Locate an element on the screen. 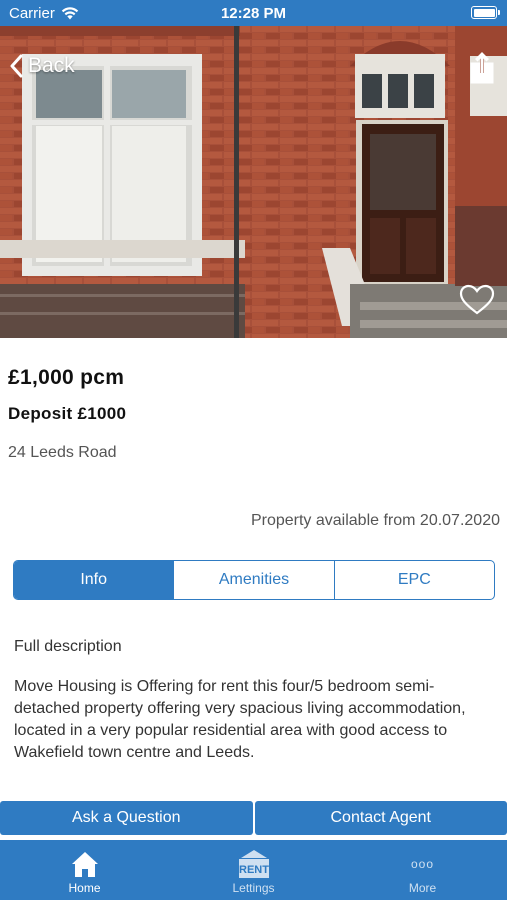  status-time: 12:28 PM is located at coordinates (253, 13).